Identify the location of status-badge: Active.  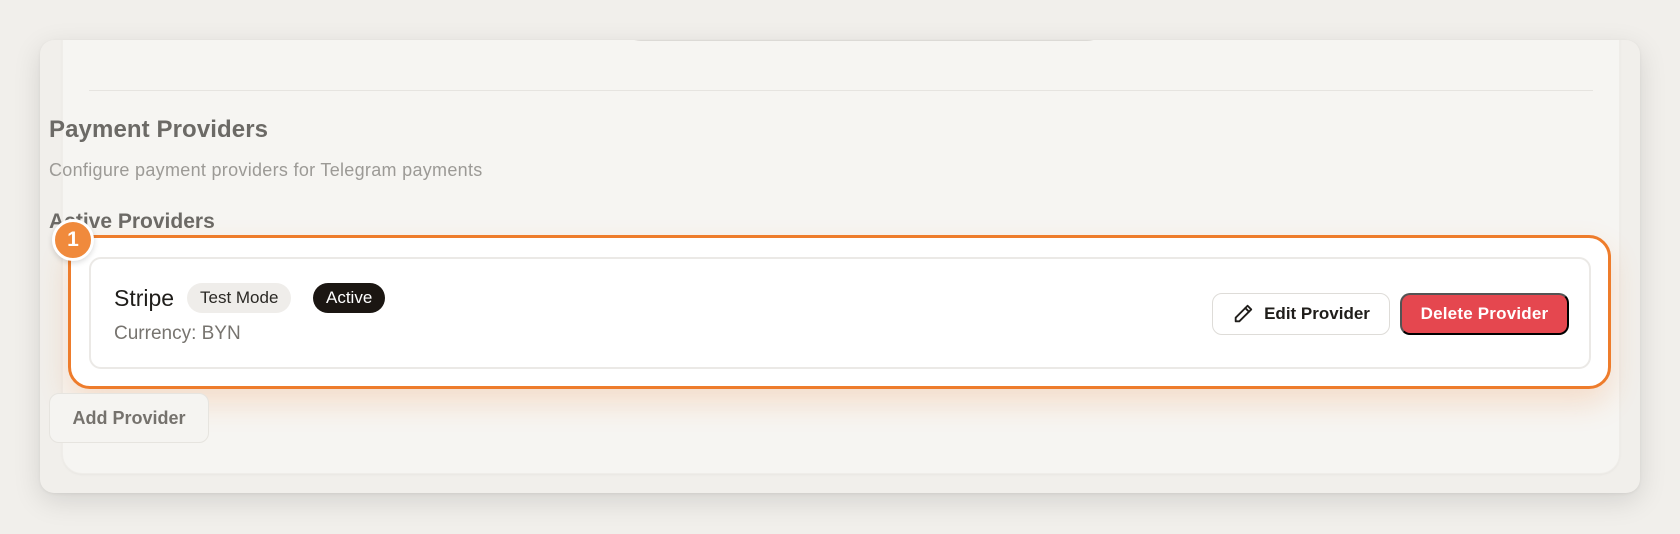
(349, 298).